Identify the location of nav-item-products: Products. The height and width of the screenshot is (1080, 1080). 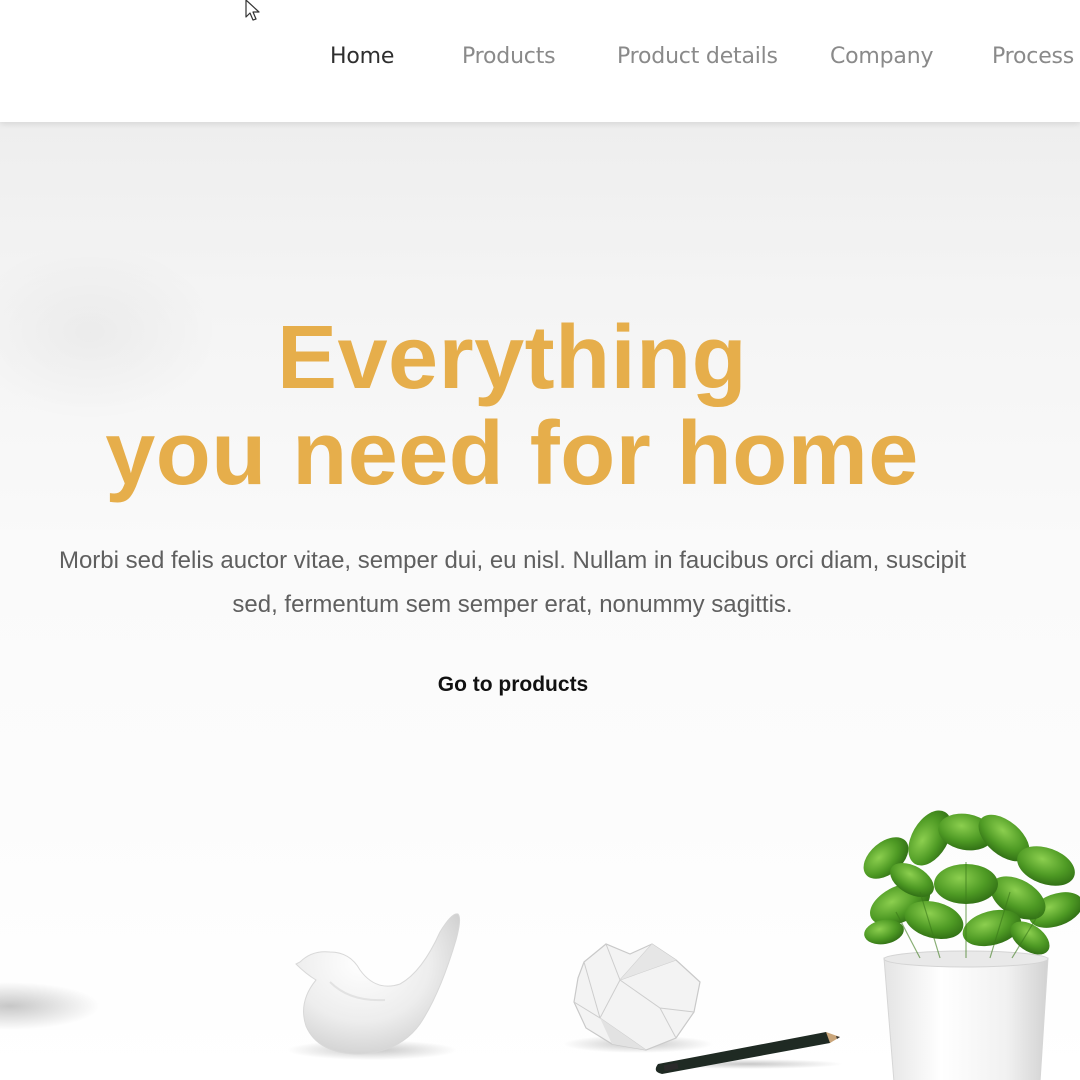
(509, 56).